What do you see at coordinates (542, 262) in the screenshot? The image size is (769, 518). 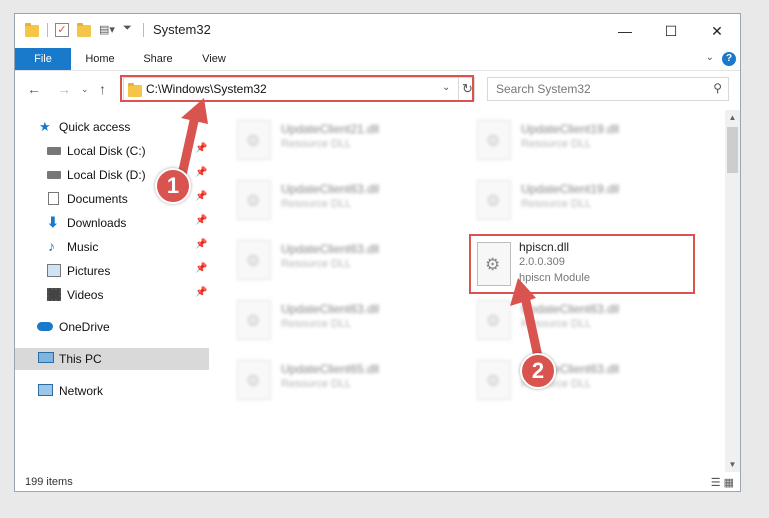 I see `file-version: 2.0.0.309` at bounding box center [542, 262].